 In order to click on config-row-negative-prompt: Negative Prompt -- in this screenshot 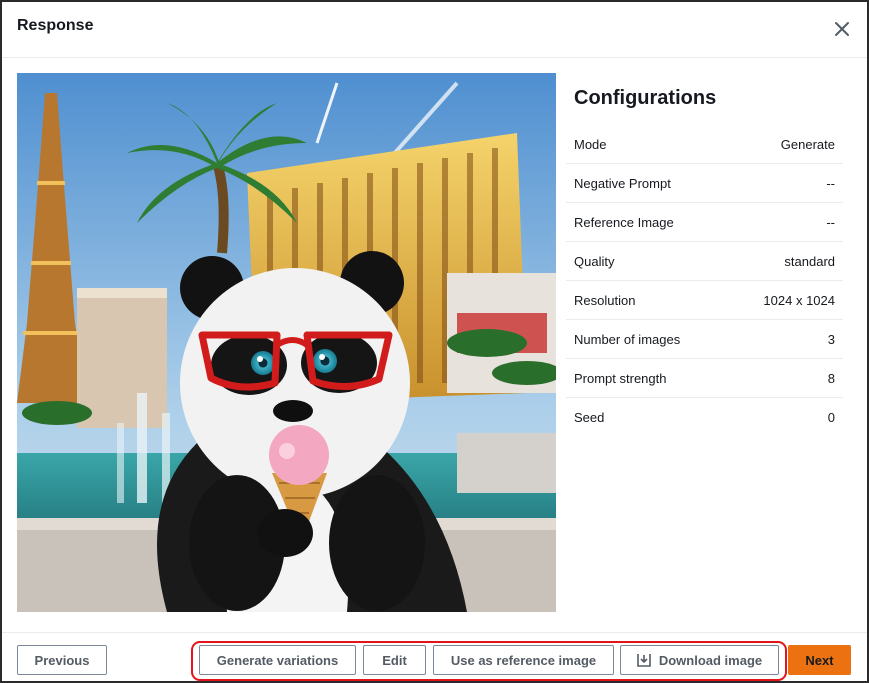, I will do `click(704, 183)`.